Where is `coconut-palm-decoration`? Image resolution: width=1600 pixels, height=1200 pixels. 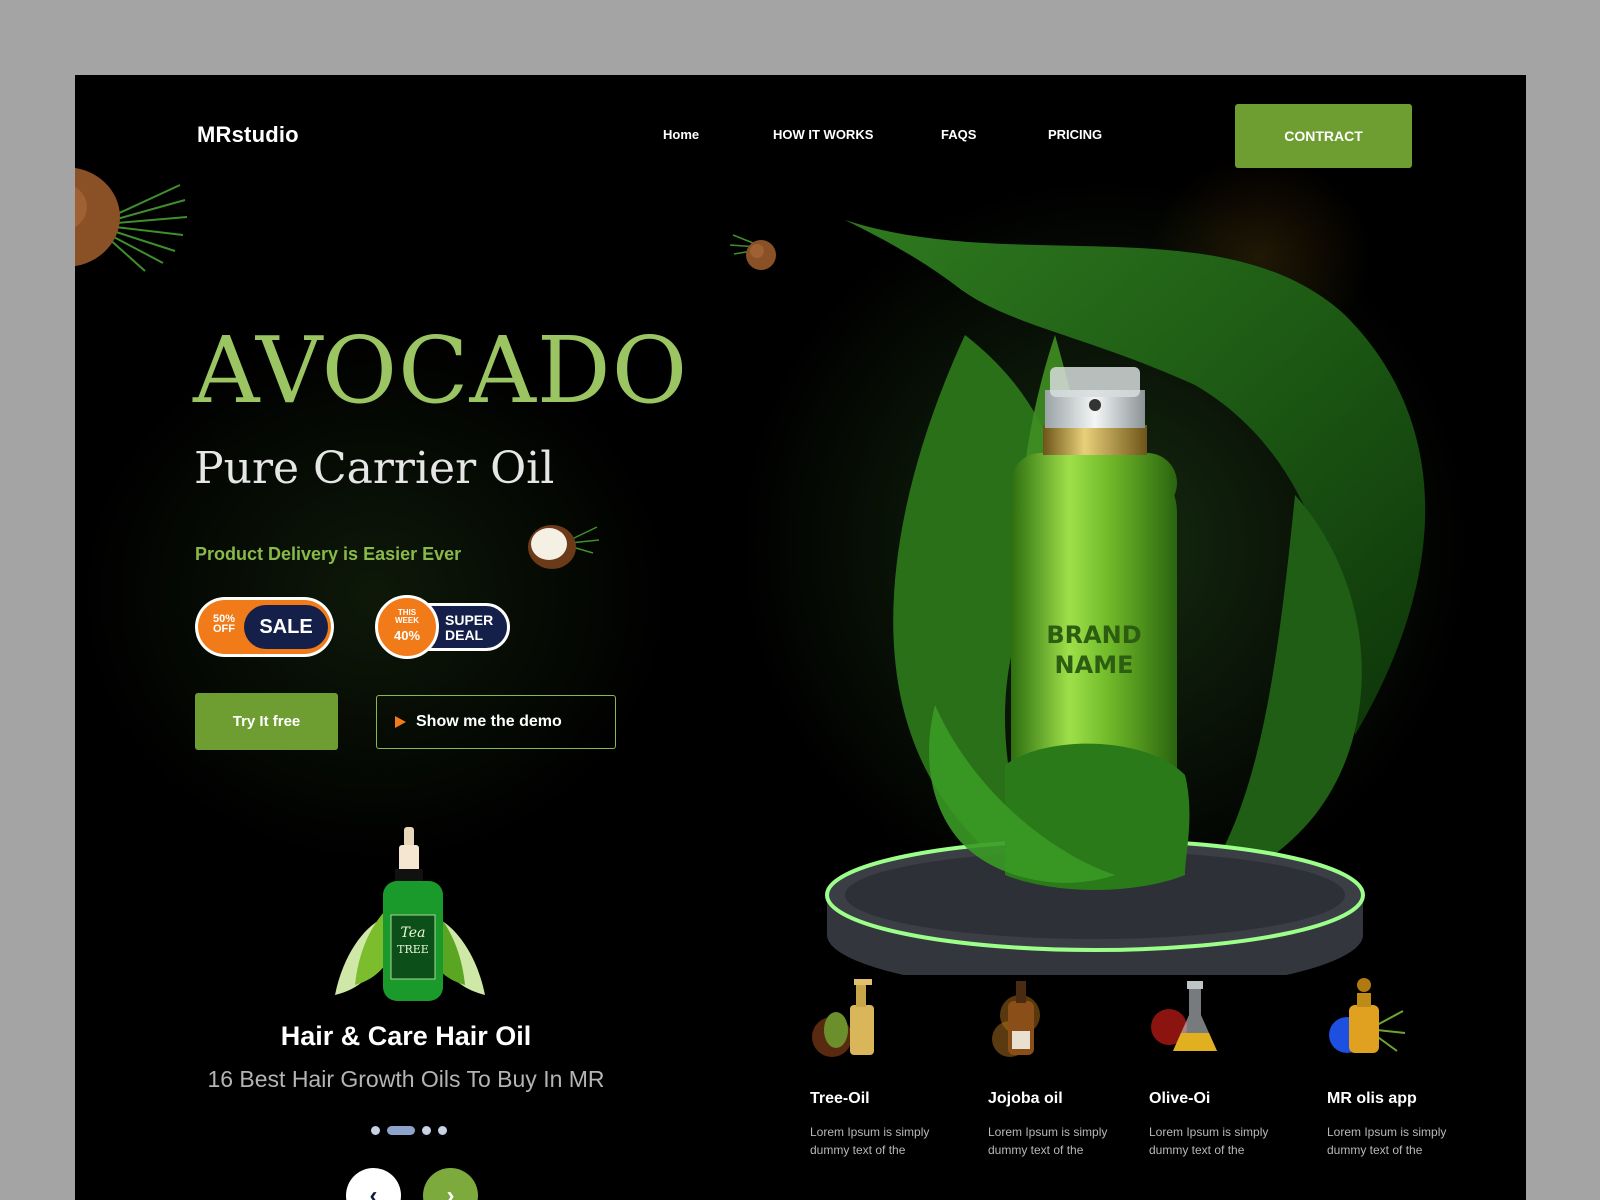 coconut-palm-decoration is located at coordinates (131, 219).